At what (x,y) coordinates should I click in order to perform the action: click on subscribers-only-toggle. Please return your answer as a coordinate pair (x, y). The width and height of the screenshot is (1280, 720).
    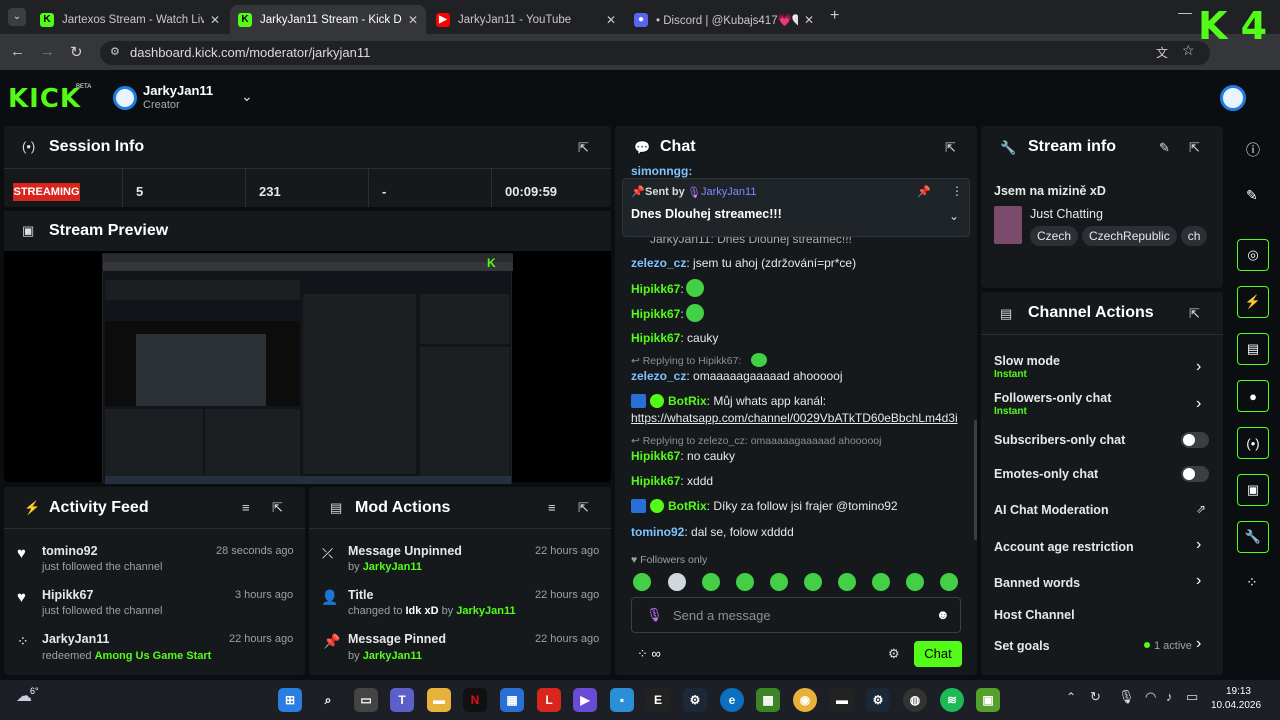
    Looking at the image, I should click on (1195, 440).